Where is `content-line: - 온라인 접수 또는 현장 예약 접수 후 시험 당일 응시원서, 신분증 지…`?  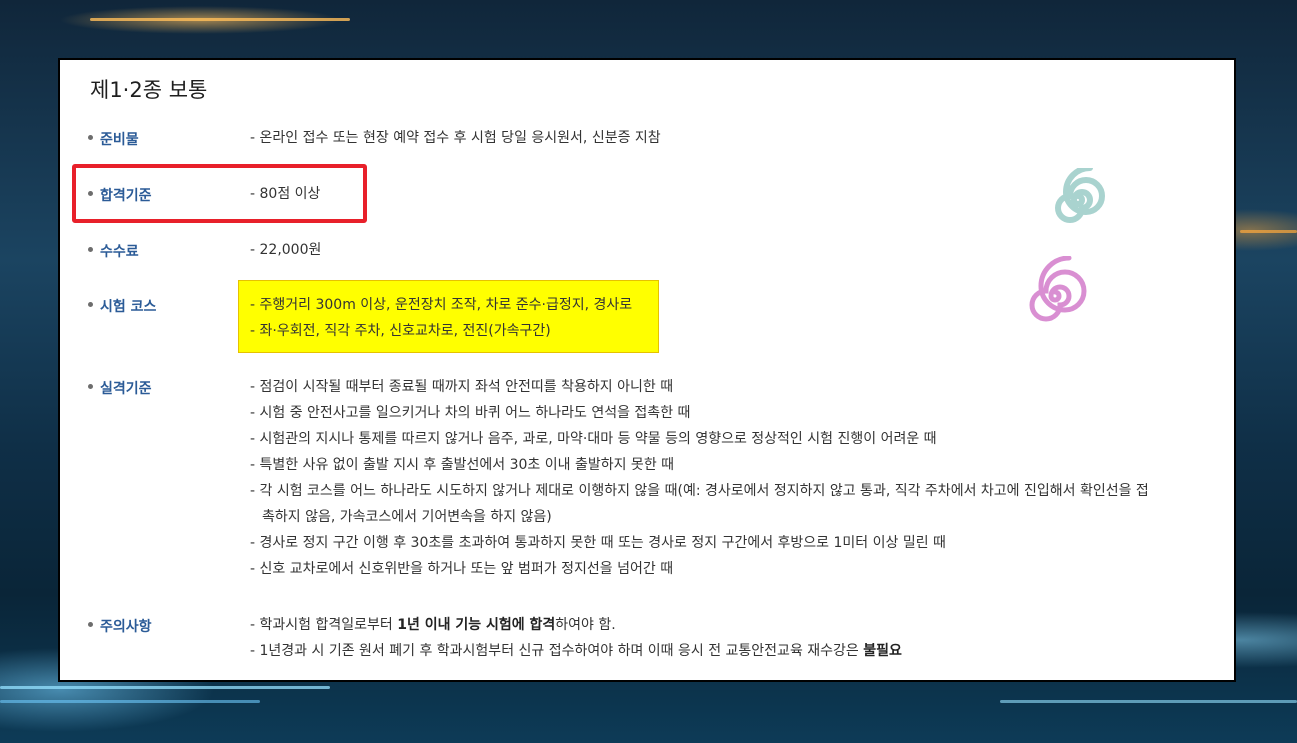
content-line: - 온라인 접수 또는 현장 예약 접수 후 시험 당일 응시원서, 신분증 지… is located at coordinates (455, 138).